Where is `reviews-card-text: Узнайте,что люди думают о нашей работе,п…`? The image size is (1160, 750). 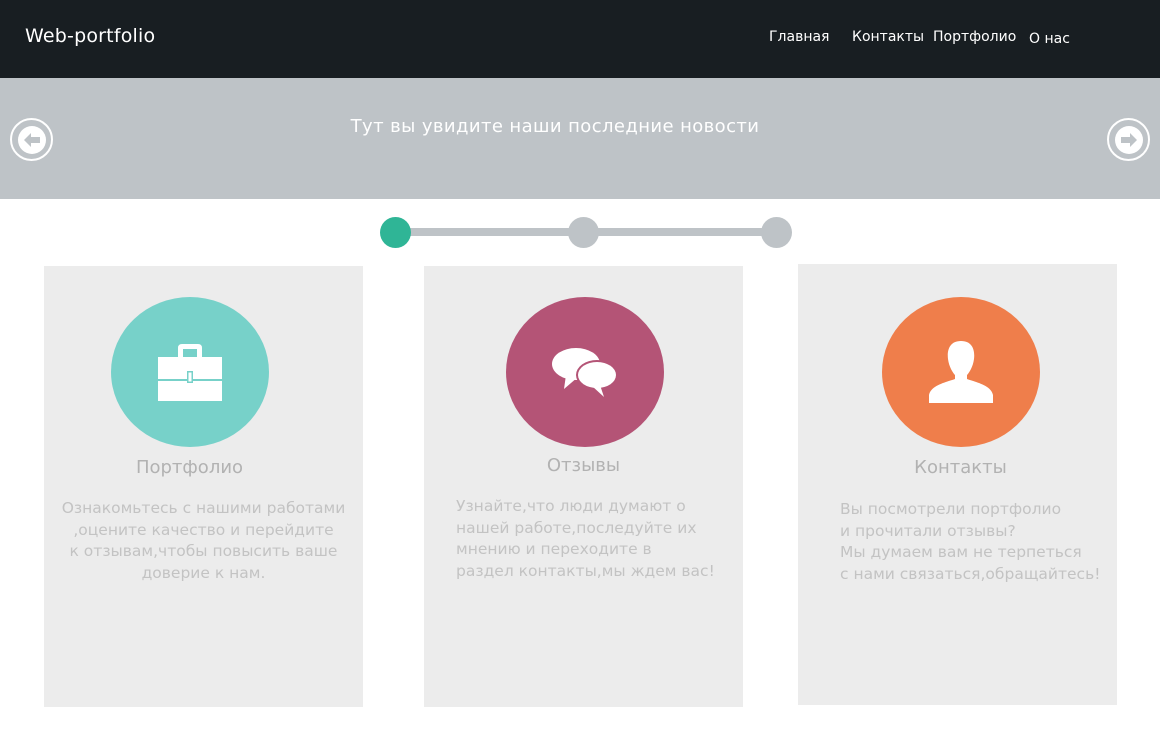
reviews-card-text: Узнайте,что люди думают о нашей работе,п… is located at coordinates (585, 538).